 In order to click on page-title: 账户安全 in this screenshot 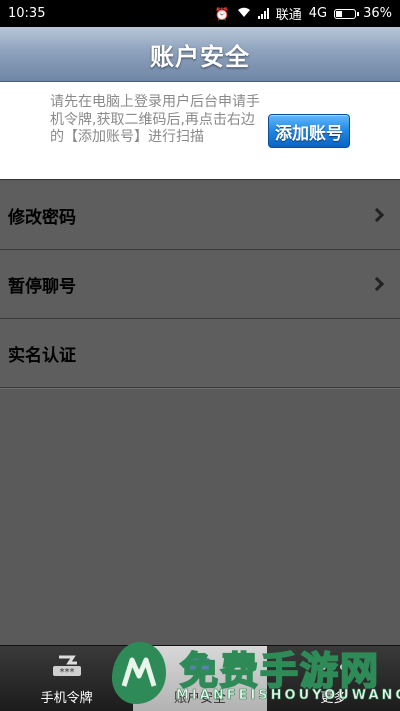, I will do `click(200, 56)`.